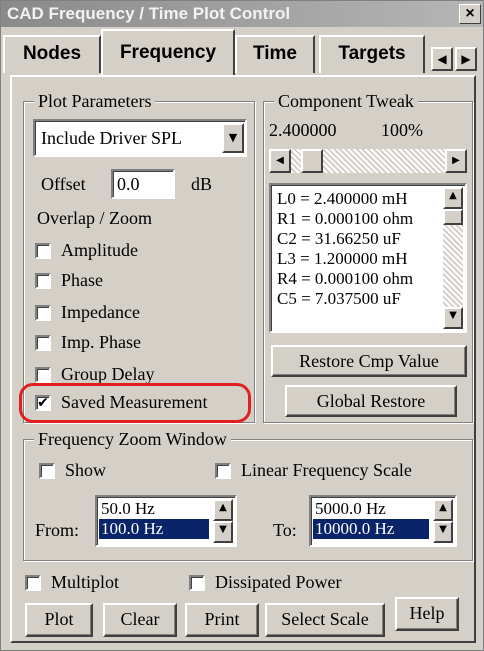 The width and height of the screenshot is (484, 651). Describe the element at coordinates (43, 403) in the screenshot. I see `saved-measurement-checkbox: ✔` at that location.